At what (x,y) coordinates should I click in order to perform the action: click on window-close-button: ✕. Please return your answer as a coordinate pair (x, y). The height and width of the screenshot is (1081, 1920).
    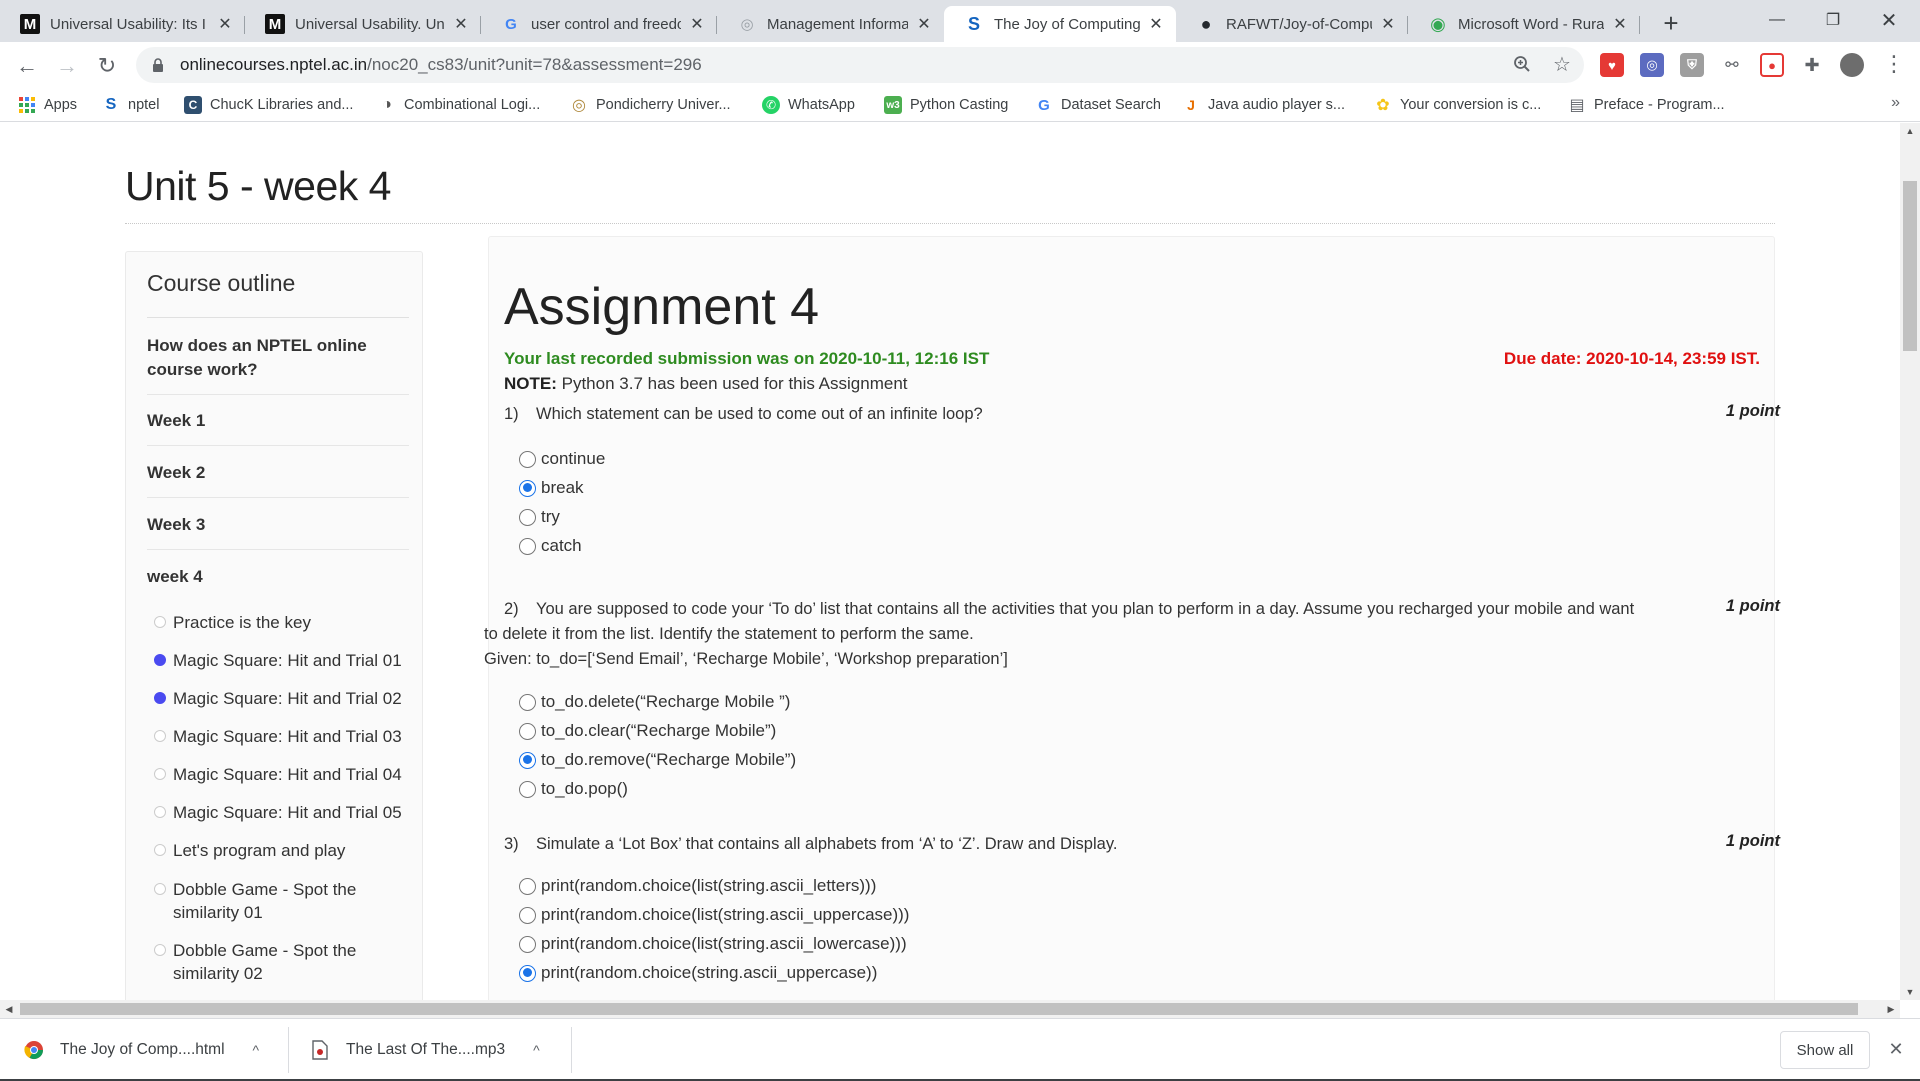
    Looking at the image, I should click on (1889, 20).